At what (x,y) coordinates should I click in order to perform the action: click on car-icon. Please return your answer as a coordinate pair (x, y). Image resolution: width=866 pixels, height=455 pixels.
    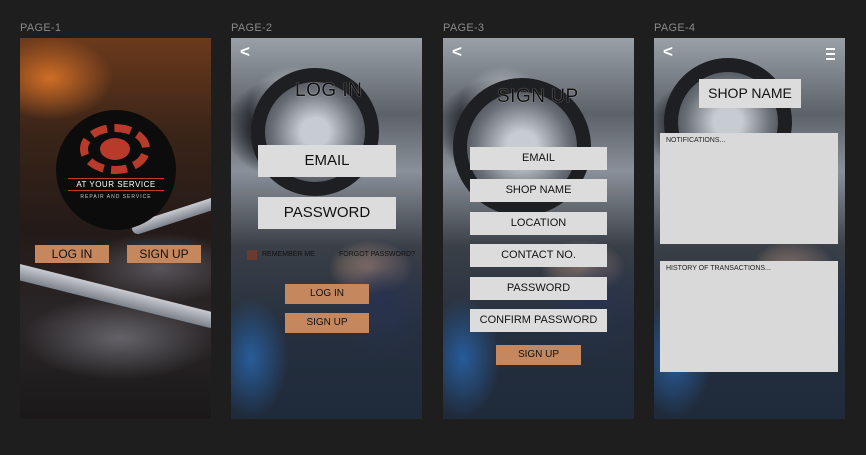
    Looking at the image, I should click on (115, 149).